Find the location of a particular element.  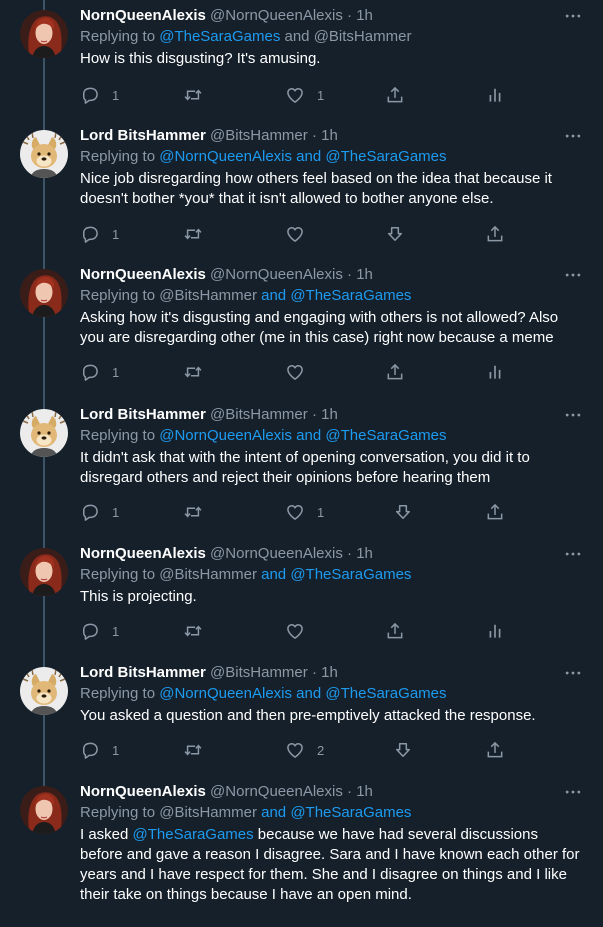

like-button: 2 is located at coordinates (304, 750).